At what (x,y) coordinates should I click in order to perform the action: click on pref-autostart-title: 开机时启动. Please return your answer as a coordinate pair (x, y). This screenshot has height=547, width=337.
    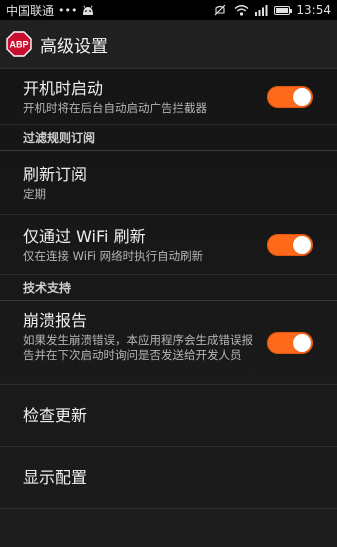
    Looking at the image, I should click on (63, 88).